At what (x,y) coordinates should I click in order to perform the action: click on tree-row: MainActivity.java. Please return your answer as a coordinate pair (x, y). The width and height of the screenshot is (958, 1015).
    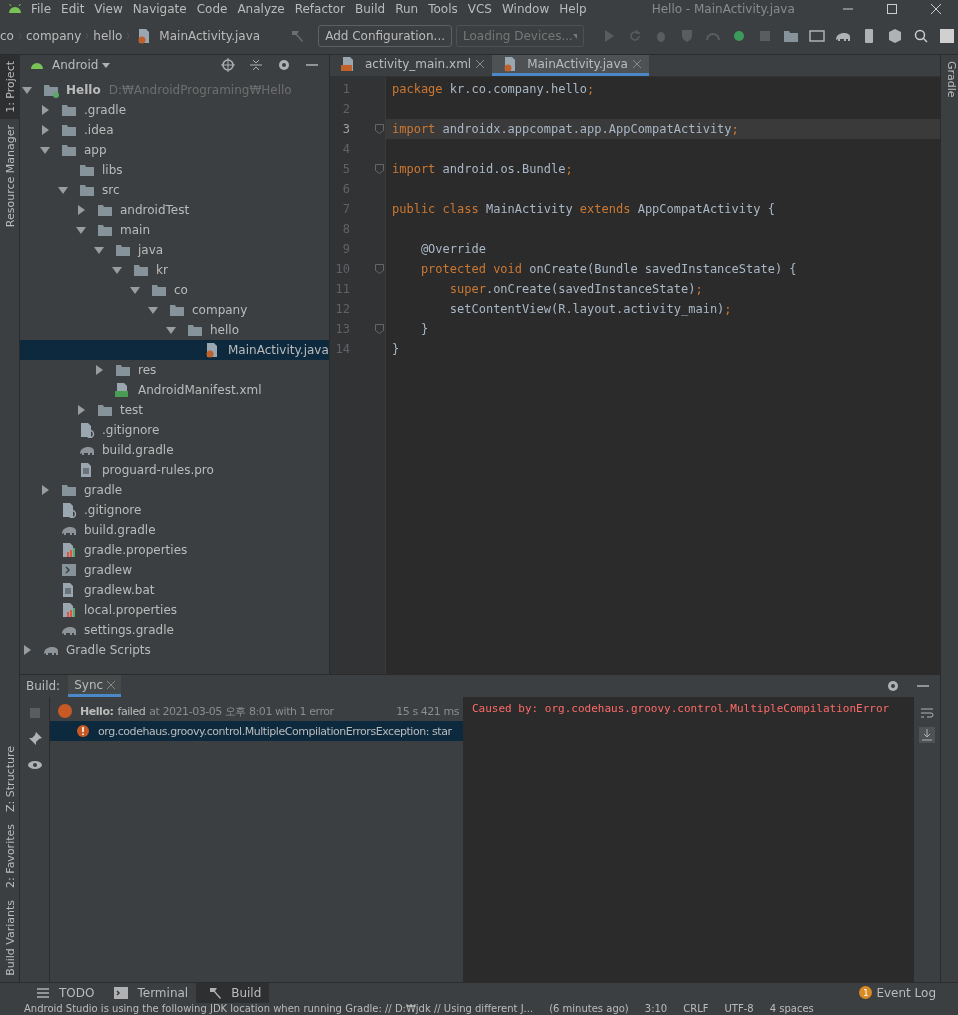
    Looking at the image, I should click on (174, 350).